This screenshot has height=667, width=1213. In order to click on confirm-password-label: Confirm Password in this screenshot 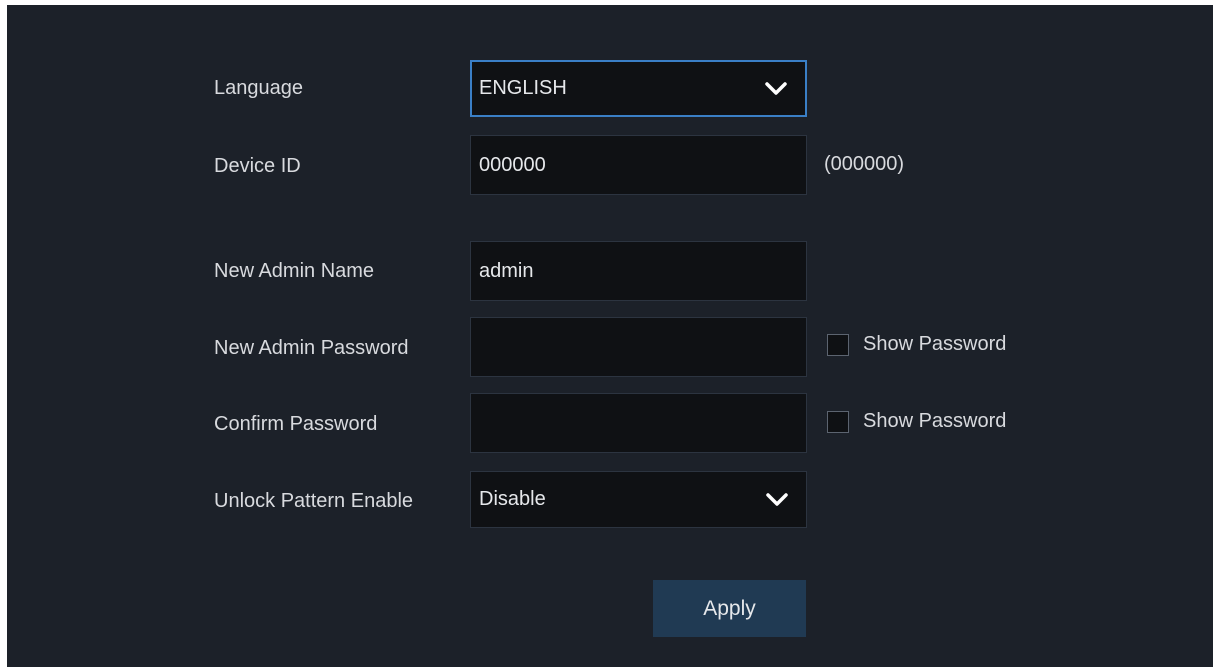, I will do `click(296, 424)`.